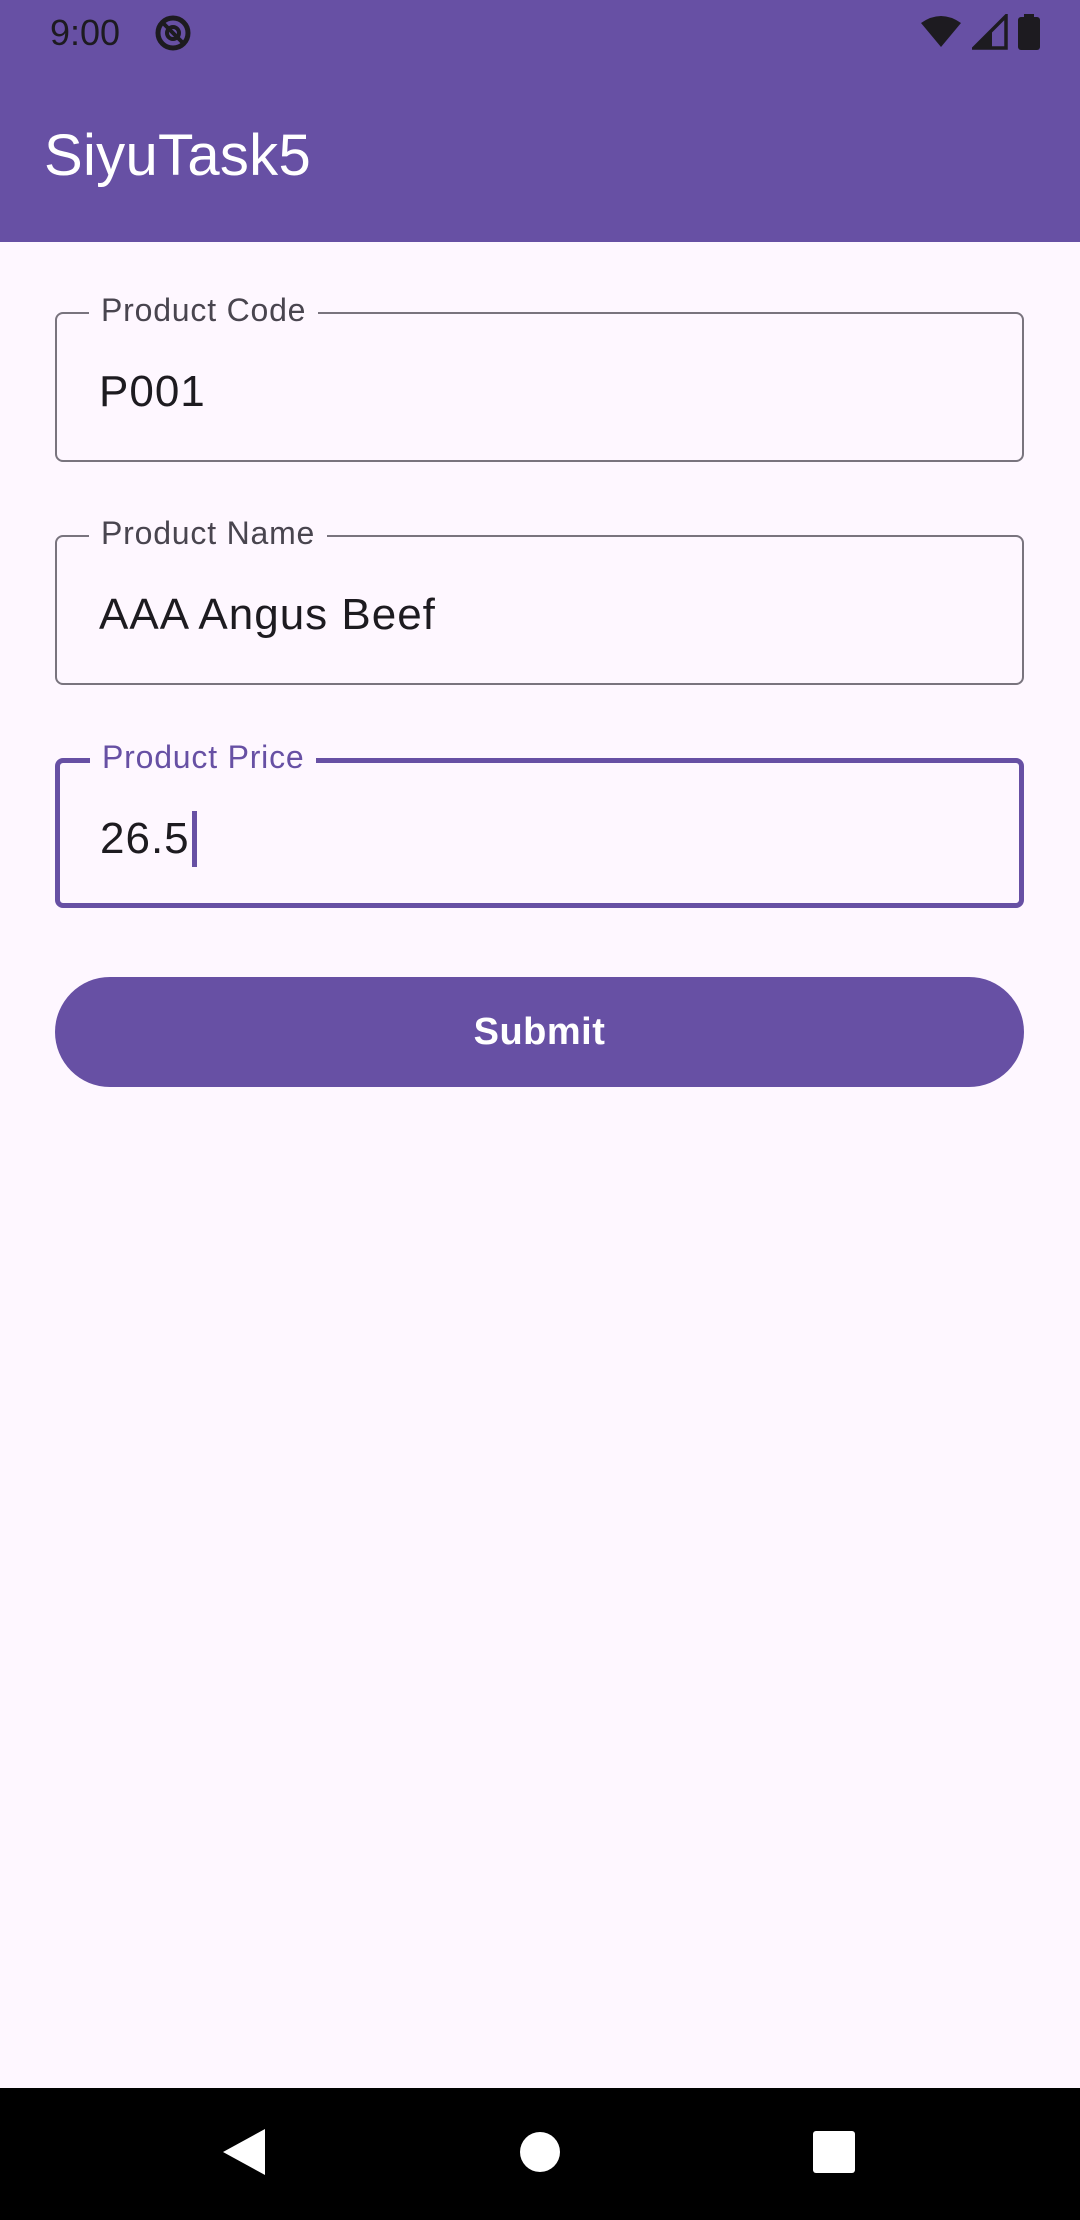 The height and width of the screenshot is (2220, 1080). I want to click on battery-icon, so click(1029, 34).